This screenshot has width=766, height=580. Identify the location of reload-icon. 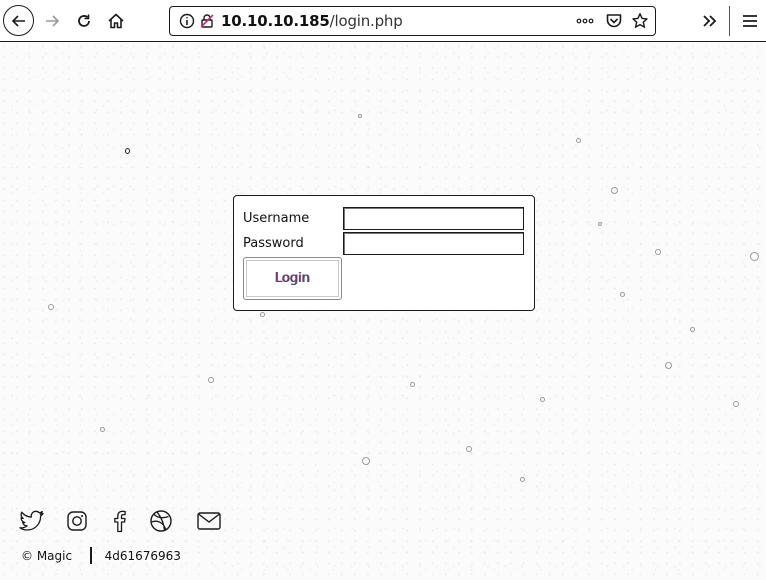
(84, 20).